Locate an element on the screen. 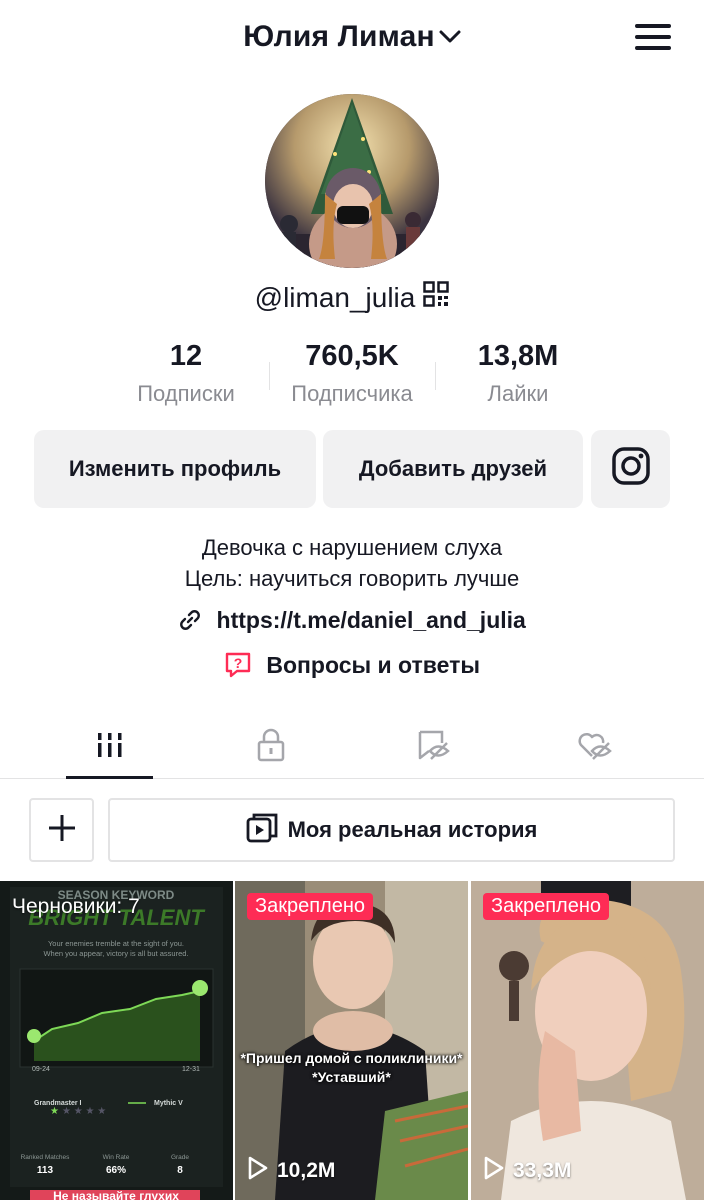 Image resolution: width=704 pixels, height=1200 pixels. view-count: 10,2M is located at coordinates (291, 1171).